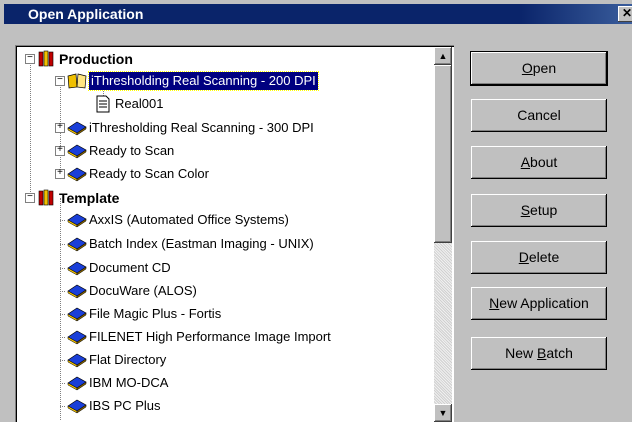  I want to click on close-icon: ✕, so click(626, 13).